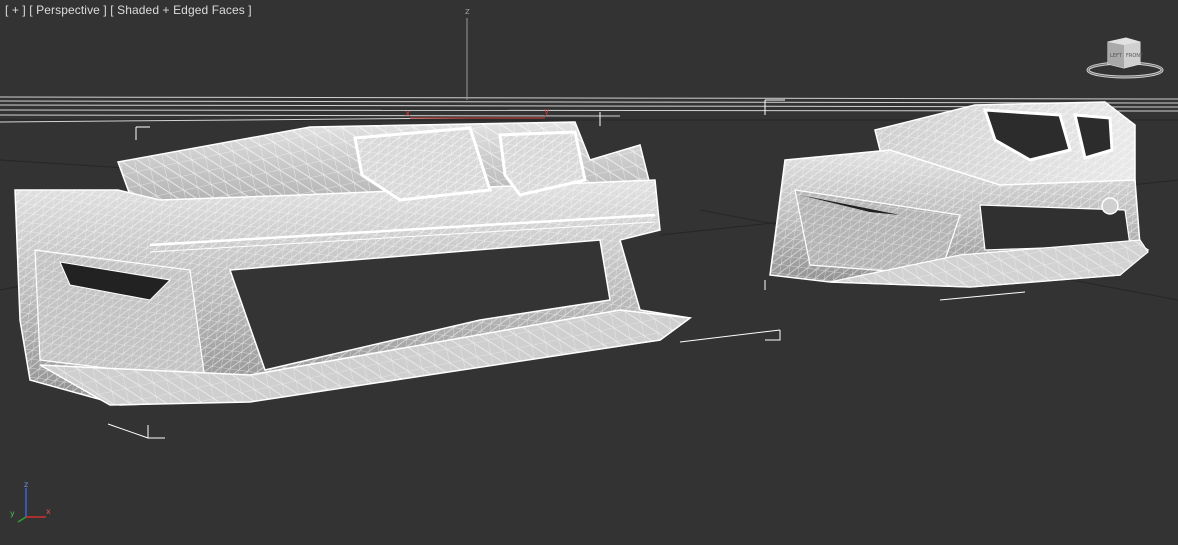 Image resolution: width=1178 pixels, height=545 pixels. I want to click on shading-mode-button: [ Shaded + Edged Faces ], so click(181, 10).